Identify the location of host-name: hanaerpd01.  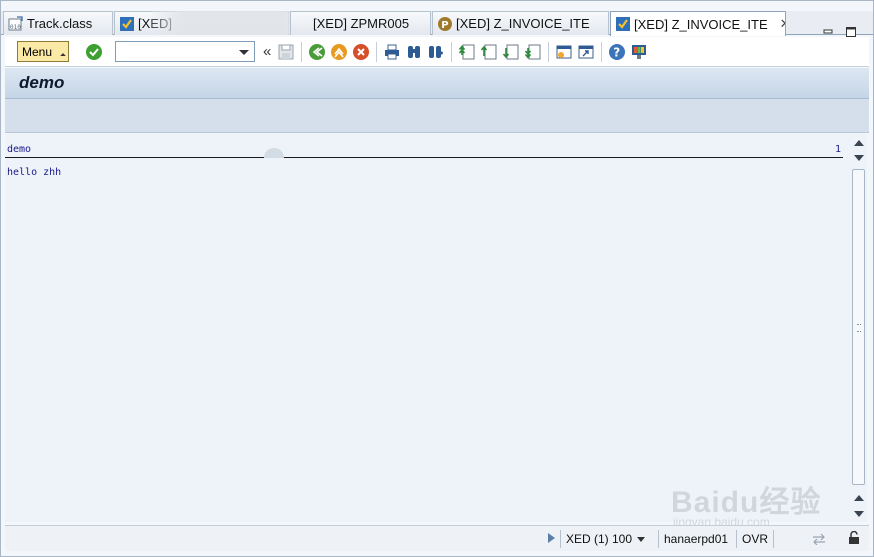
(696, 539).